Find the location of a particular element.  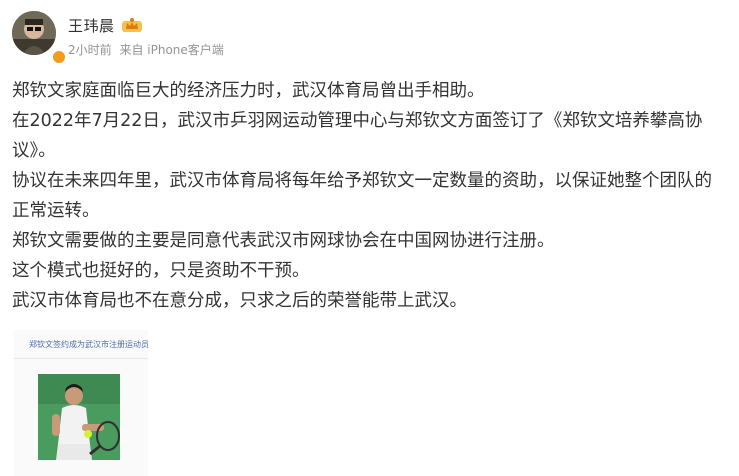

paragraph: 武汉市体育局也不在意分成，只求之后的荣誉能带上武汉。 is located at coordinates (239, 301).